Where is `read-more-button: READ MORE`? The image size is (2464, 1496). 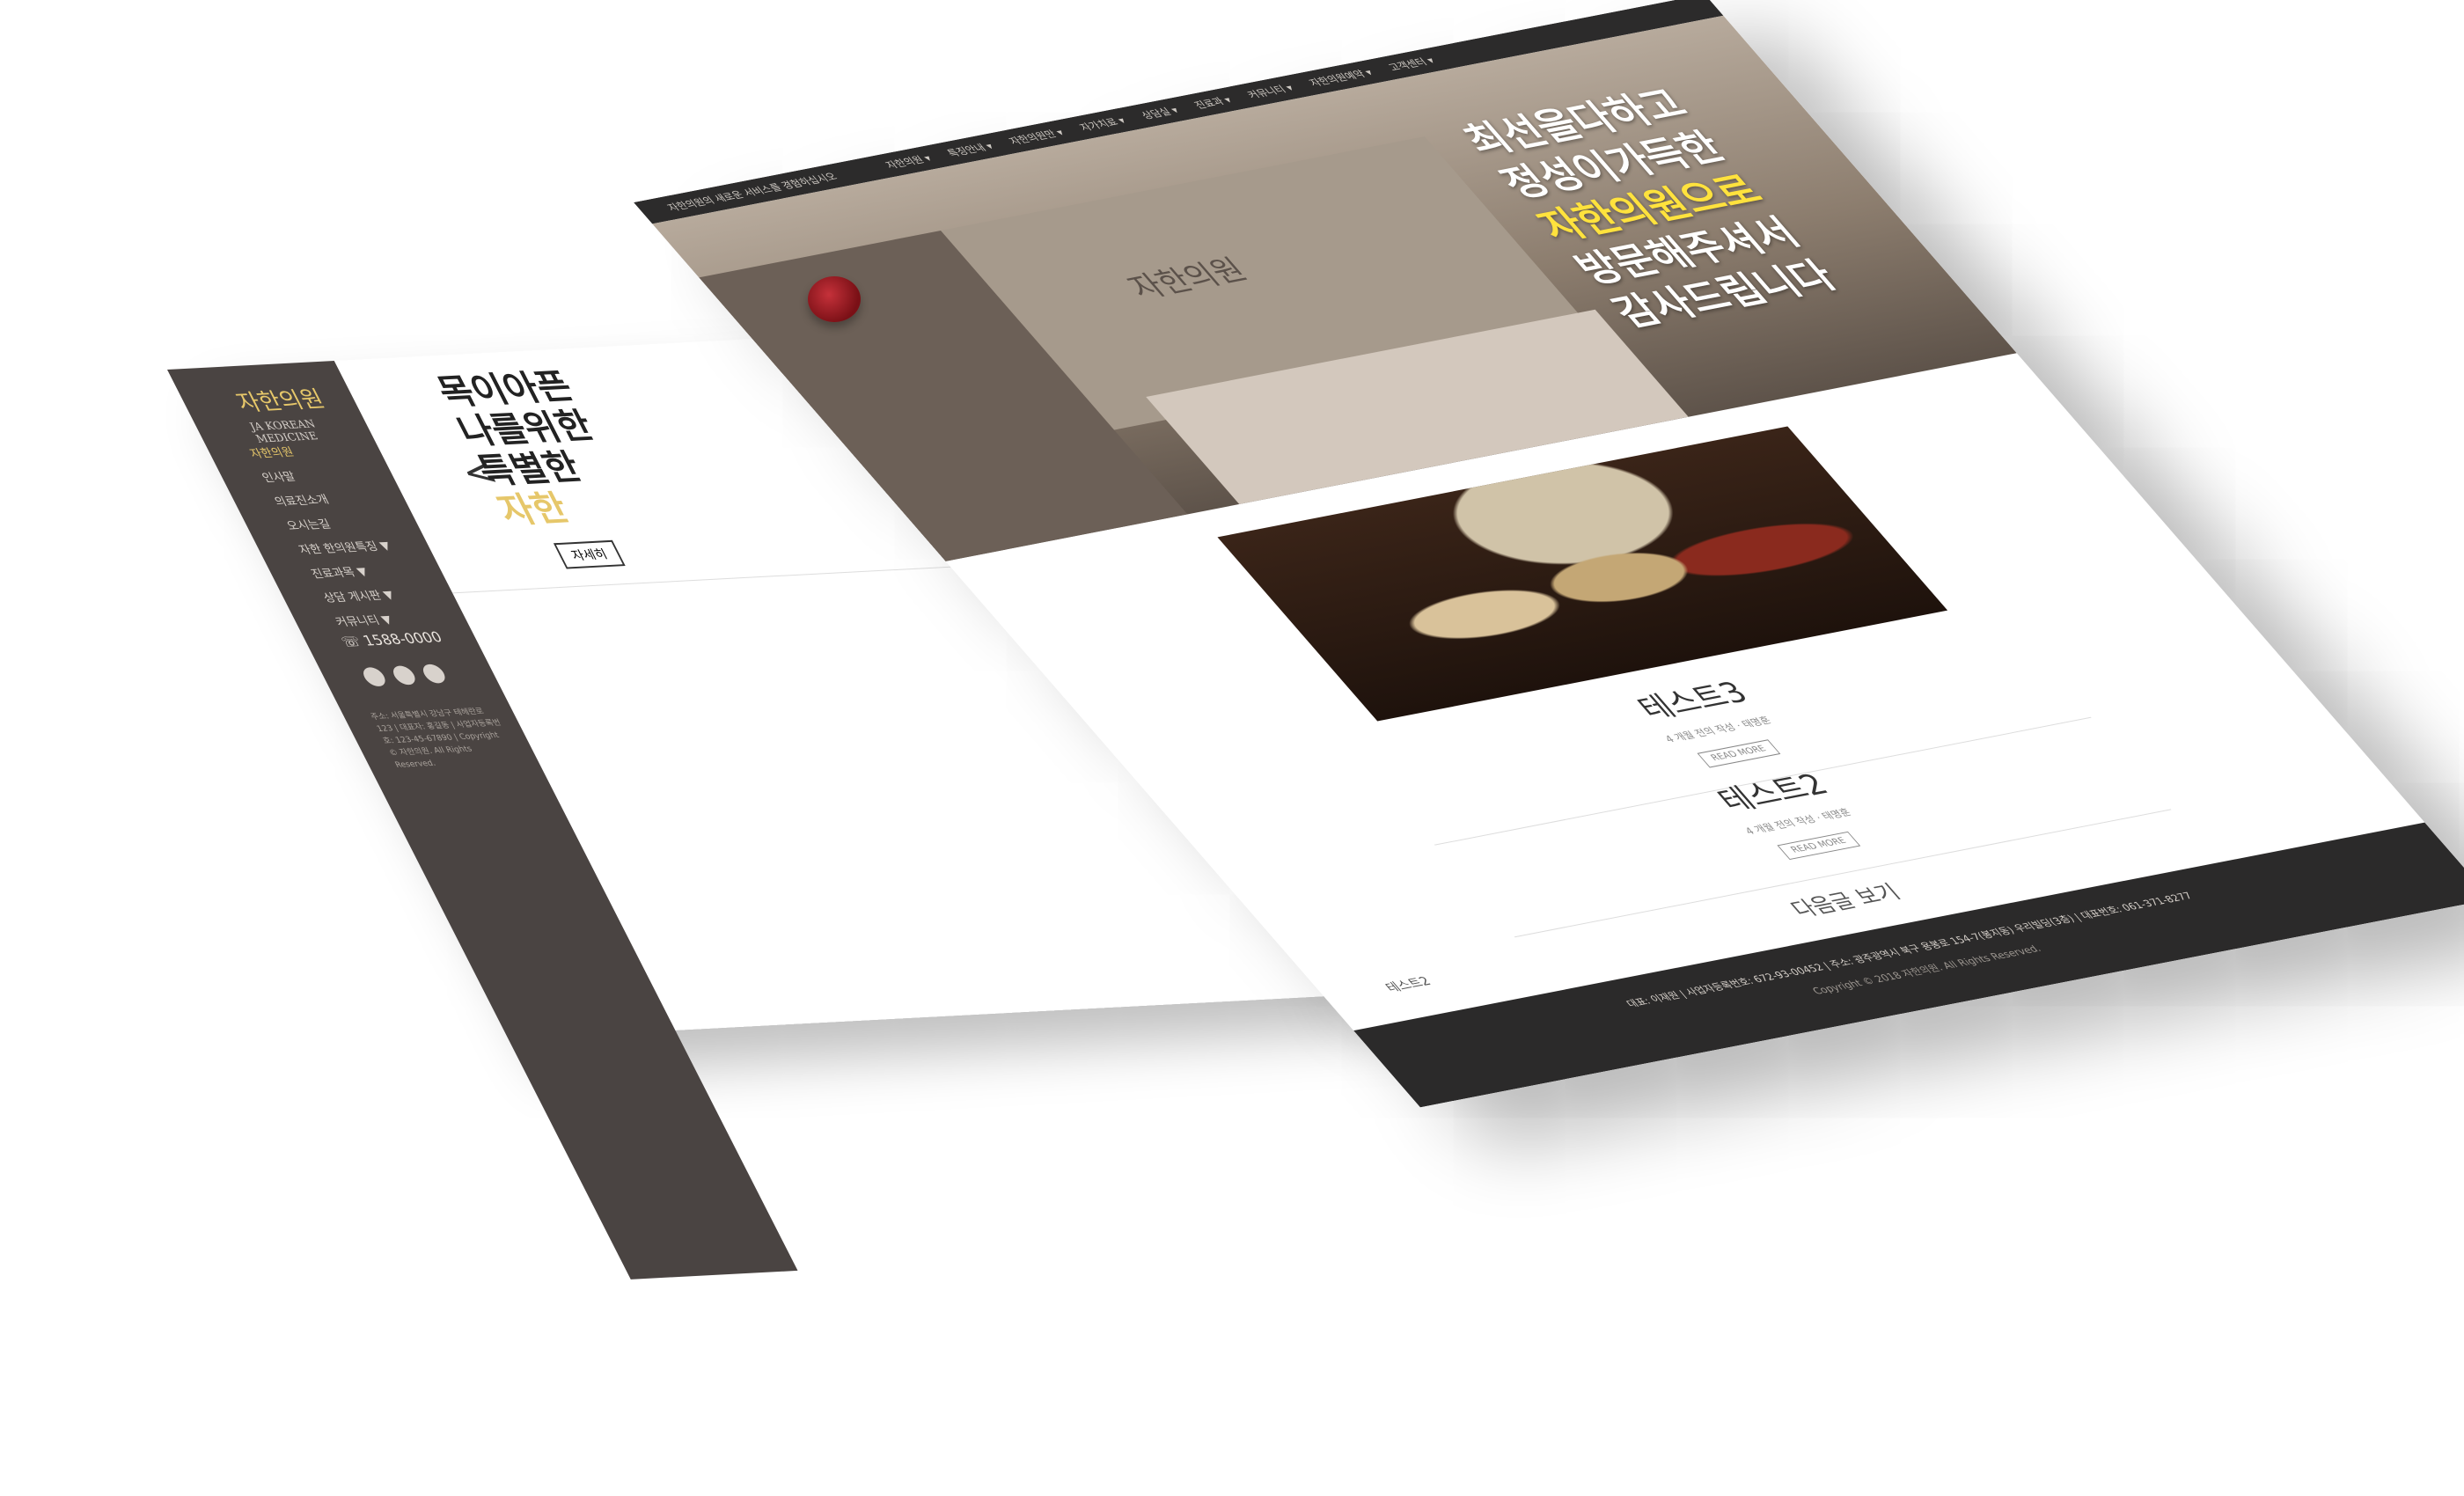
read-more-button: READ MORE is located at coordinates (1819, 846).